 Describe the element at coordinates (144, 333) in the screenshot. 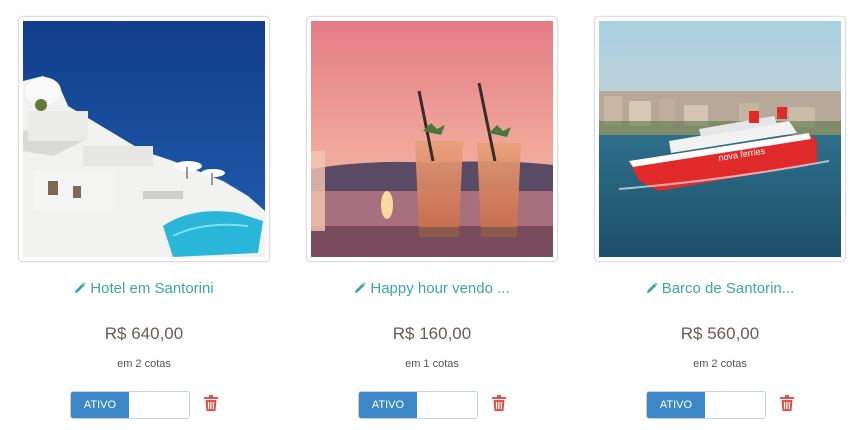

I see `product-price: R$ 640,00` at that location.